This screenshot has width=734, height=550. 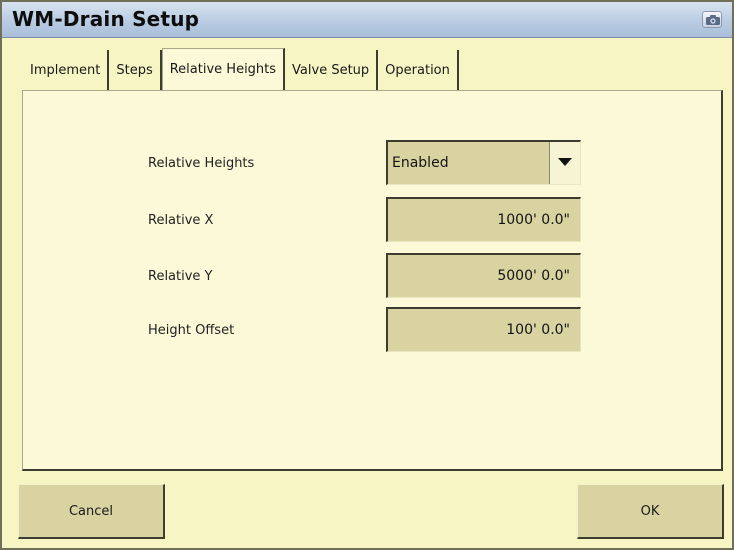 I want to click on tab-implement: Implement, so click(x=66, y=70).